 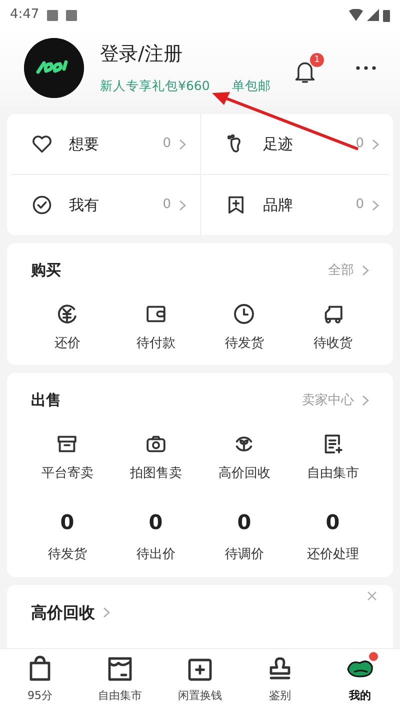 What do you see at coordinates (67, 535) in the screenshot?
I see `count-item: 0 待发货` at bounding box center [67, 535].